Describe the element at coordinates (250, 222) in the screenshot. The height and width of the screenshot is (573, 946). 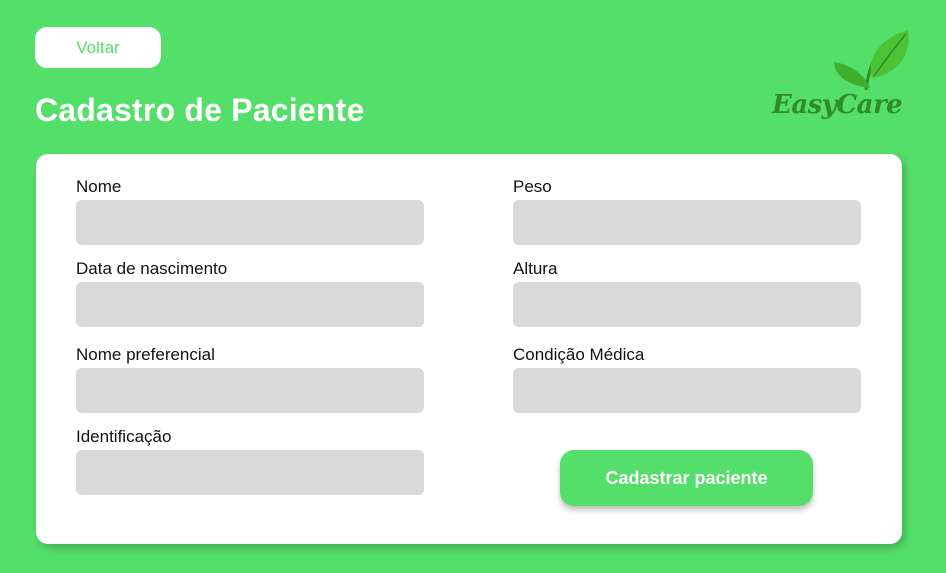
I see `name-input` at that location.